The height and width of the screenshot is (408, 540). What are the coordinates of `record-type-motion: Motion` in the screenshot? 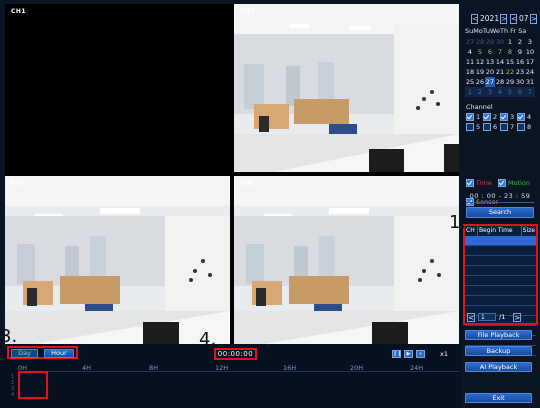 It's located at (513, 183).